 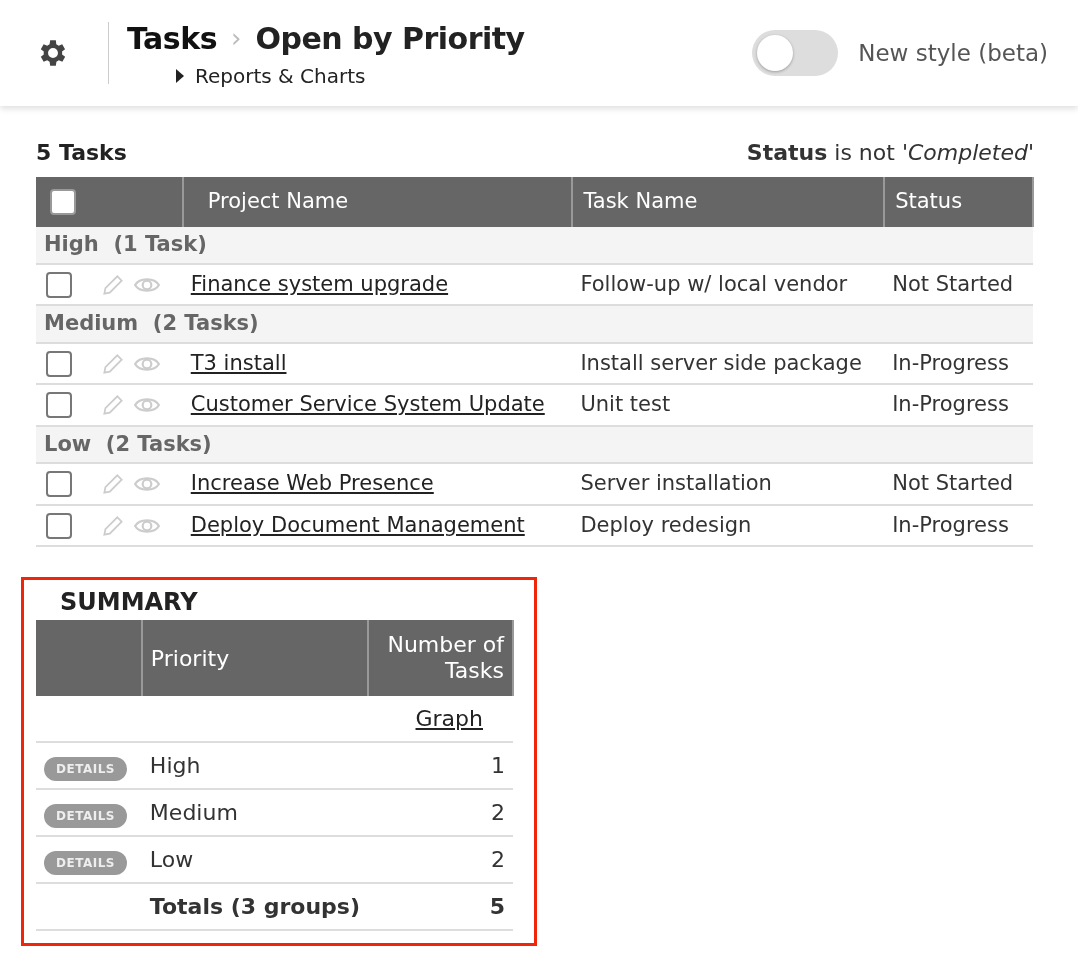 What do you see at coordinates (497, 906) in the screenshot?
I see `totals-count: 5` at bounding box center [497, 906].